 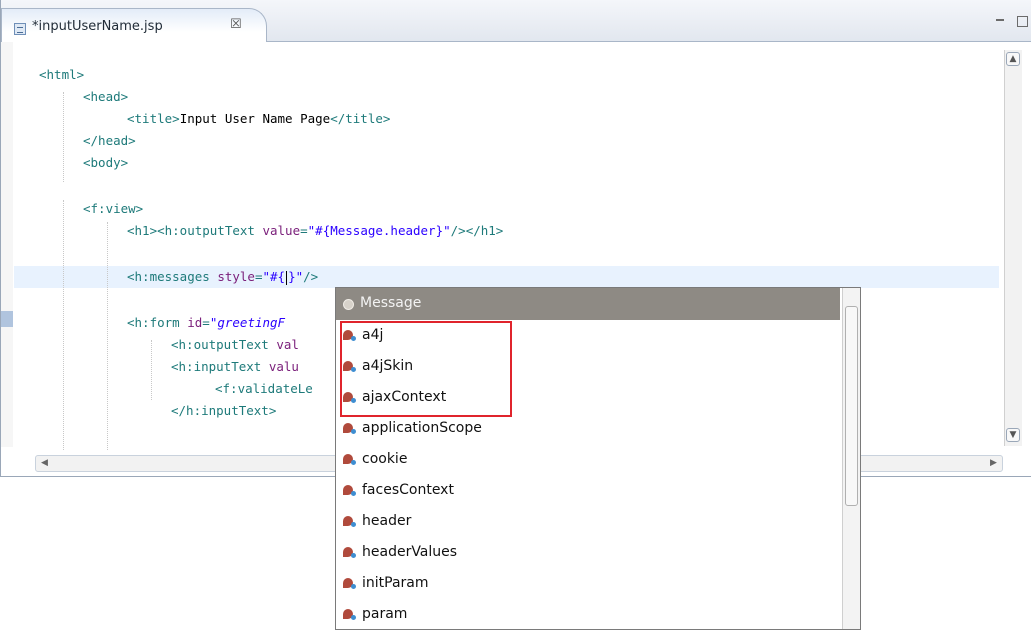 What do you see at coordinates (588, 397) in the screenshot?
I see `content-assist-item: ajaxContext` at bounding box center [588, 397].